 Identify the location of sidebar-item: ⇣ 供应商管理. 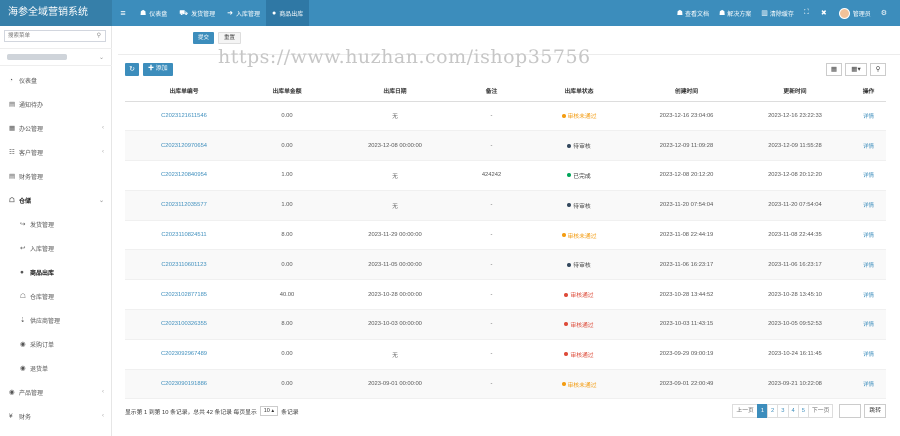
(56, 320).